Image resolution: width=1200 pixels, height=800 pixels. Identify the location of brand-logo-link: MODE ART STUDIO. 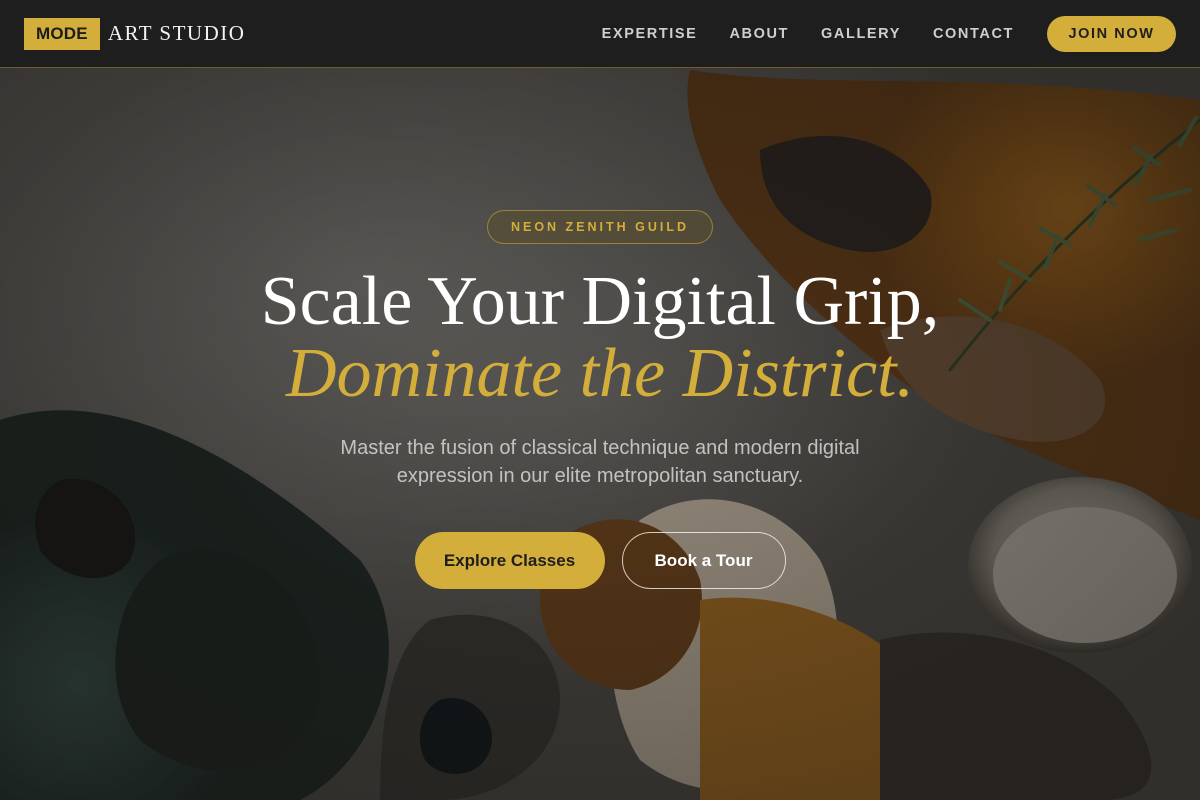
(135, 33).